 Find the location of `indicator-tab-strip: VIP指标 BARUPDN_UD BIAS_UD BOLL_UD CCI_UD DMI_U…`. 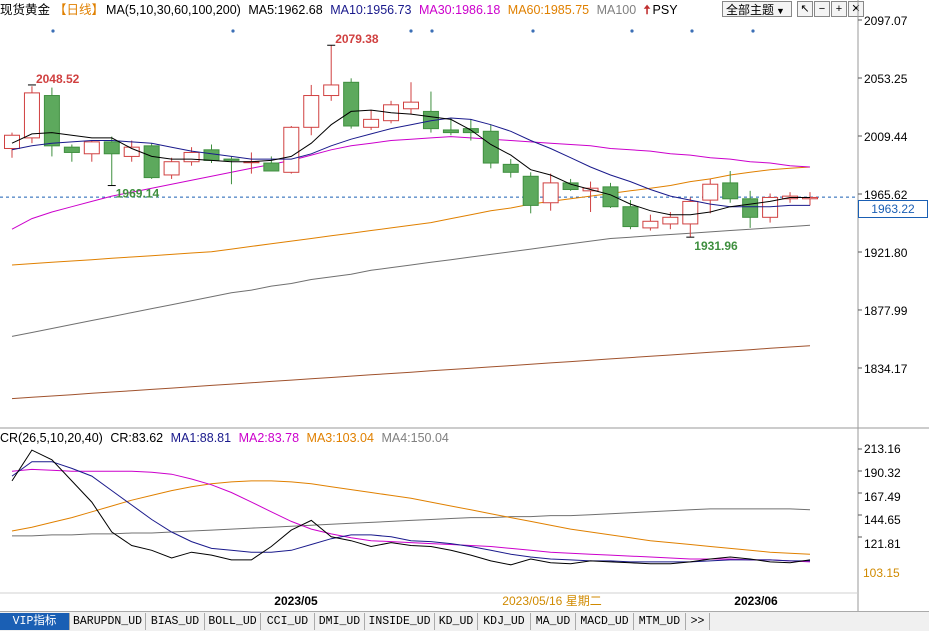

indicator-tab-strip: VIP指标 BARUPDN_UD BIAS_UD BOLL_UD CCI_UD DMI_U… is located at coordinates (464, 621).